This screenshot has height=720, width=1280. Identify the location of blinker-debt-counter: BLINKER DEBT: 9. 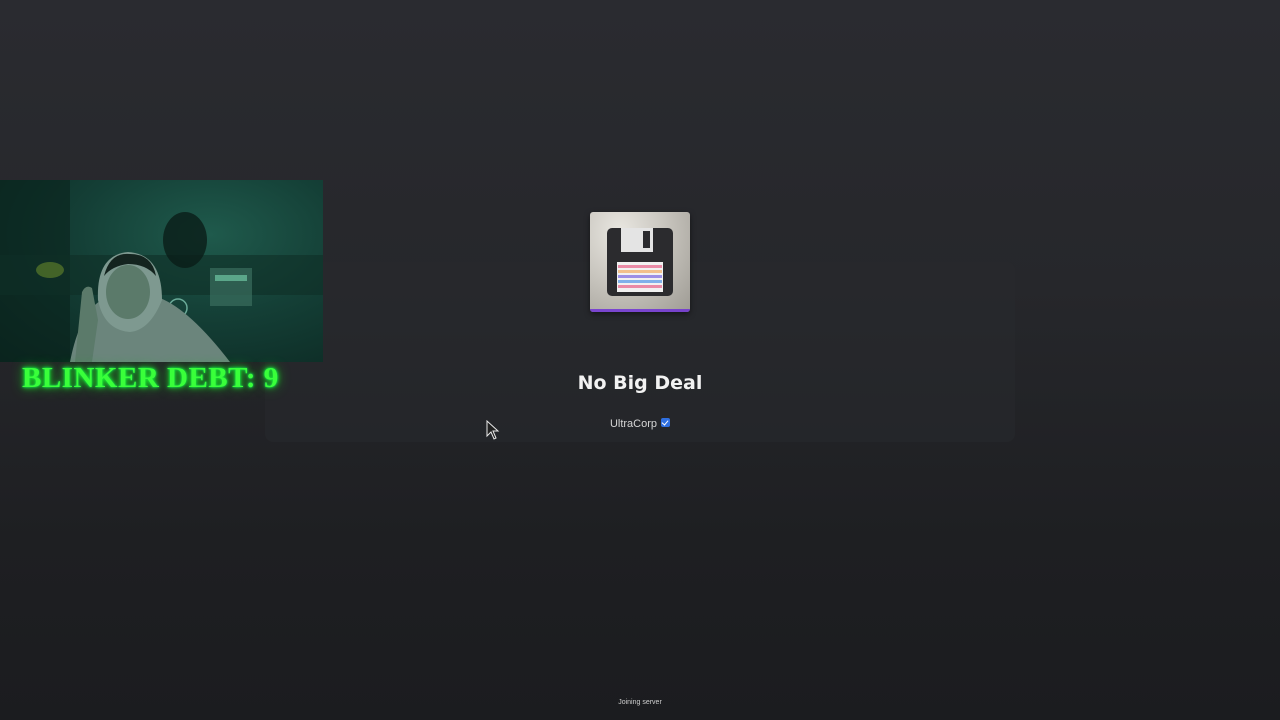
(150, 378).